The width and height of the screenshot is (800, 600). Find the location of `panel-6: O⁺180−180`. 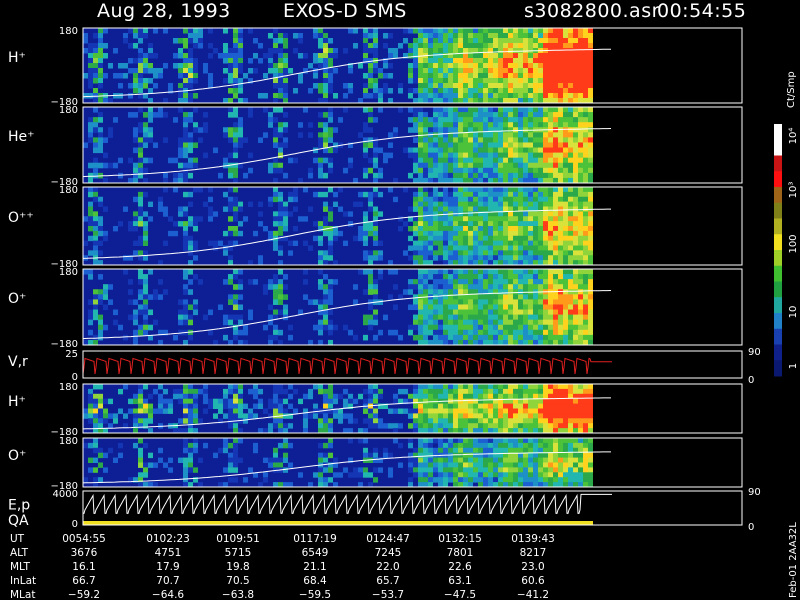

panel-6: O⁺180−180 is located at coordinates (375, 464).